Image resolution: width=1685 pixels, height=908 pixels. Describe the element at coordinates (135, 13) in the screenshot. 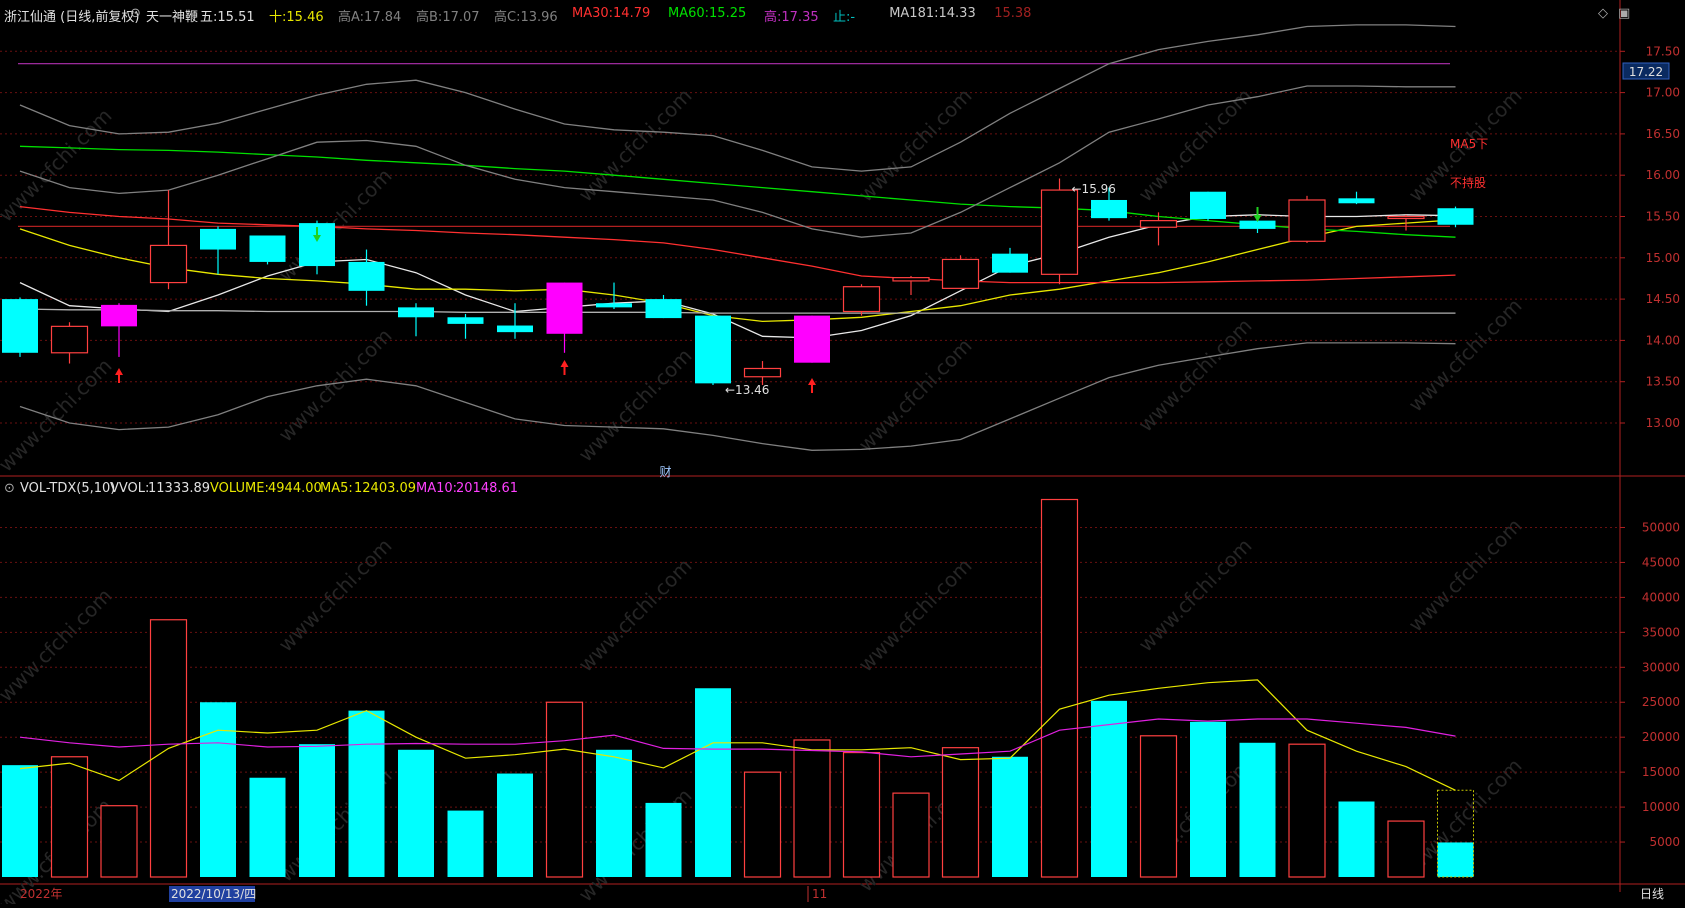

I see `indicator-menu-icon: ⊙` at that location.